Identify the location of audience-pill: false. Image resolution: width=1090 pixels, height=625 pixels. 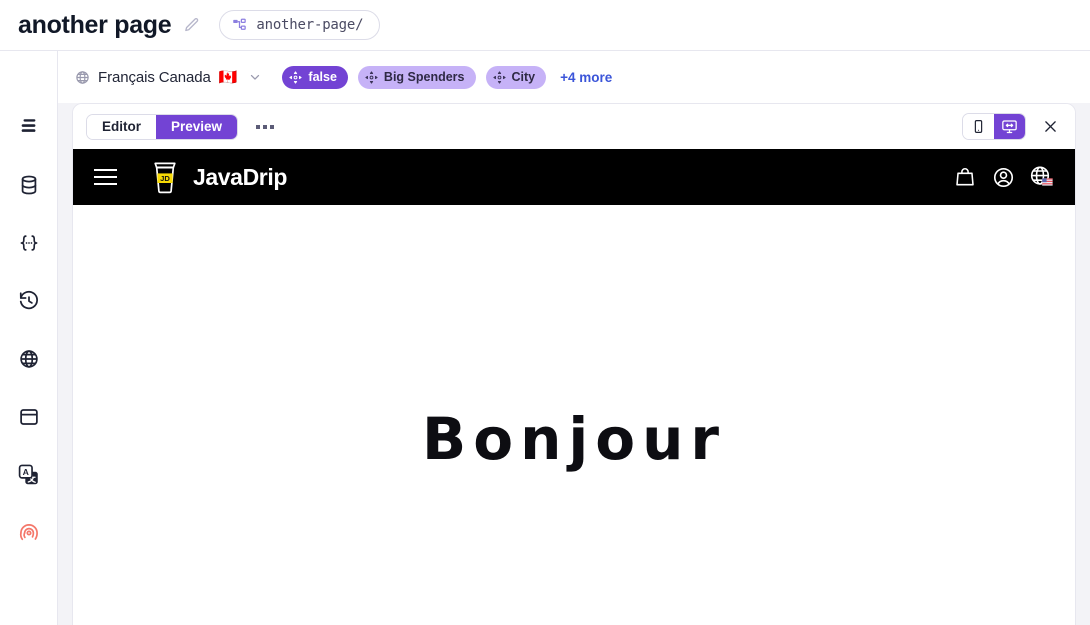
(315, 77).